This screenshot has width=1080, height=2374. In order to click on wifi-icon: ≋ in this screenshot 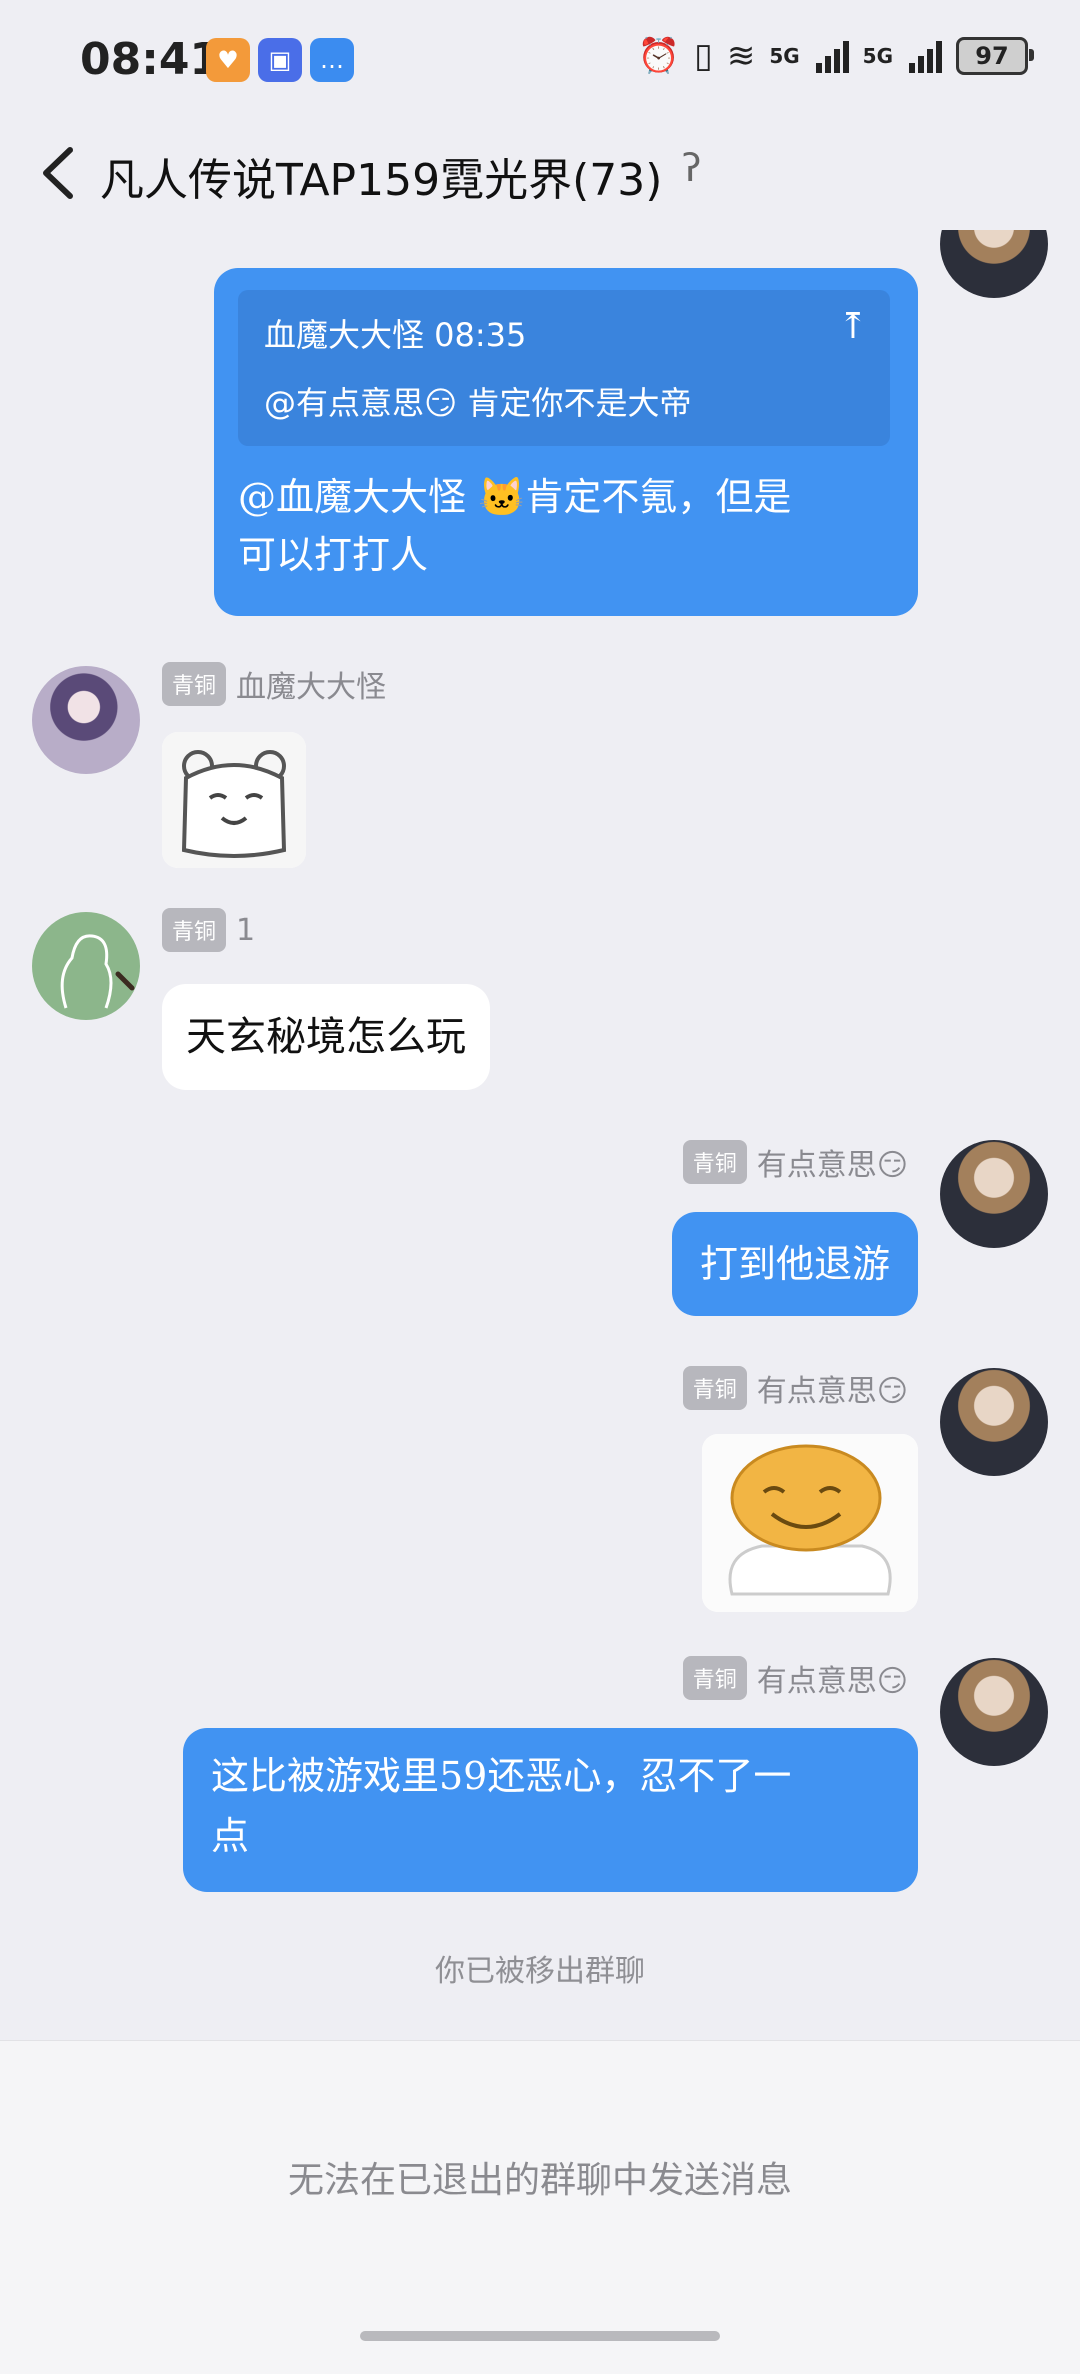, I will do `click(741, 56)`.